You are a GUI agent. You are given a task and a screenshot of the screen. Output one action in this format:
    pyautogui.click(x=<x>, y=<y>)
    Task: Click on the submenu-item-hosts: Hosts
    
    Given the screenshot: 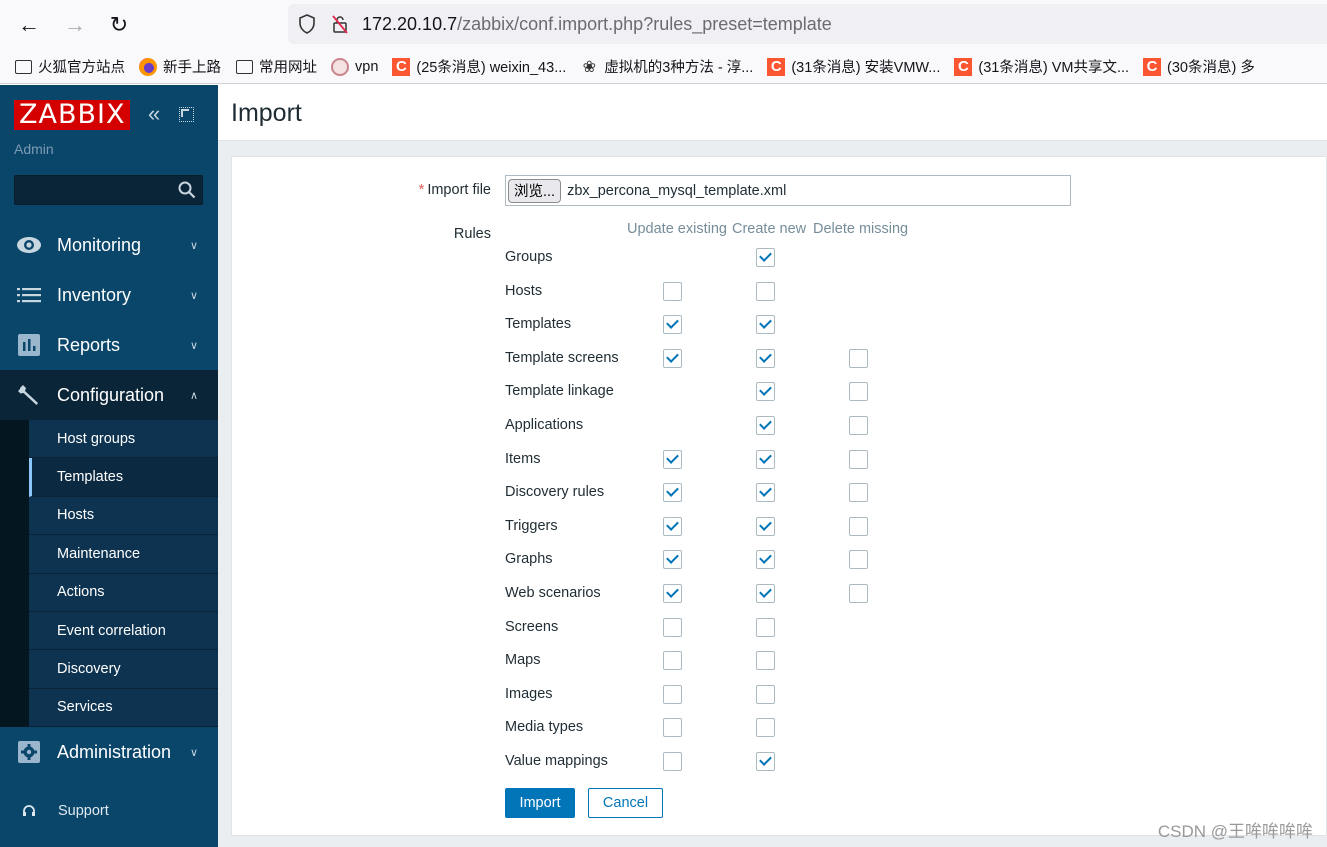 What is the action you would take?
    pyautogui.click(x=123, y=516)
    